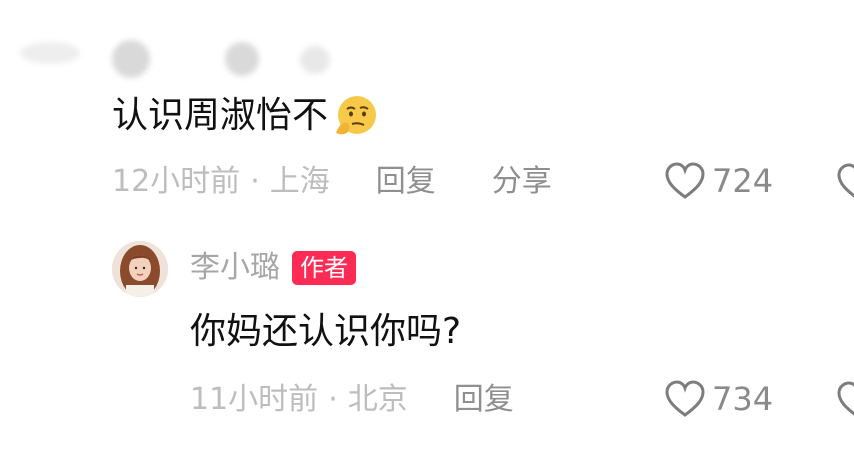 The height and width of the screenshot is (452, 854). Describe the element at coordinates (235, 268) in the screenshot. I see `reply-author-name: 李小璐` at that location.